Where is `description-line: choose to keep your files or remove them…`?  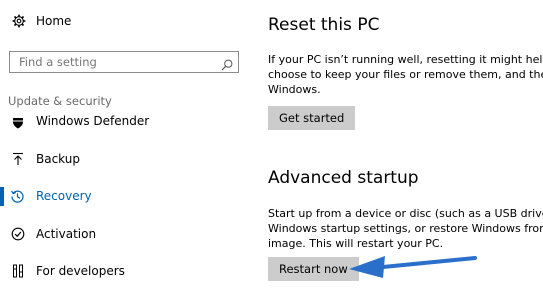
description-line: choose to keep your files or remove them… is located at coordinates (405, 74).